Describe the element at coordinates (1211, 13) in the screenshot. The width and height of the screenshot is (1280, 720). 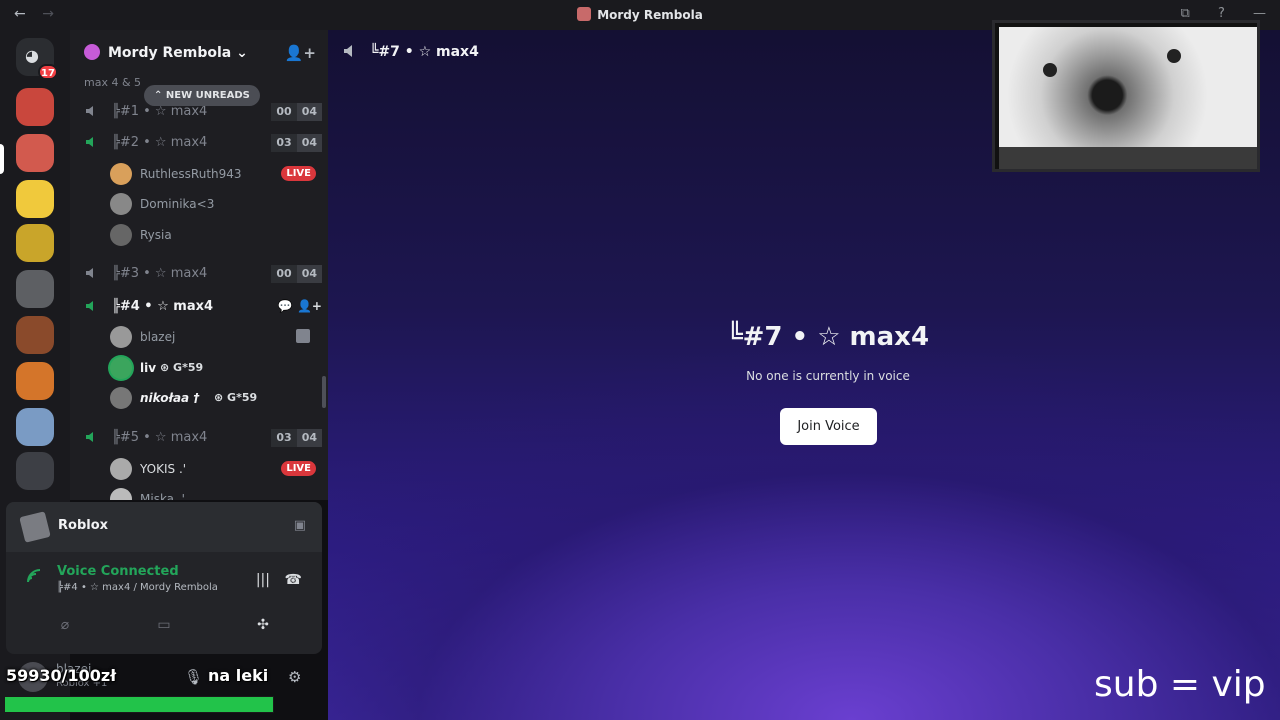
I see `window-controls: ⧉ ? —` at that location.